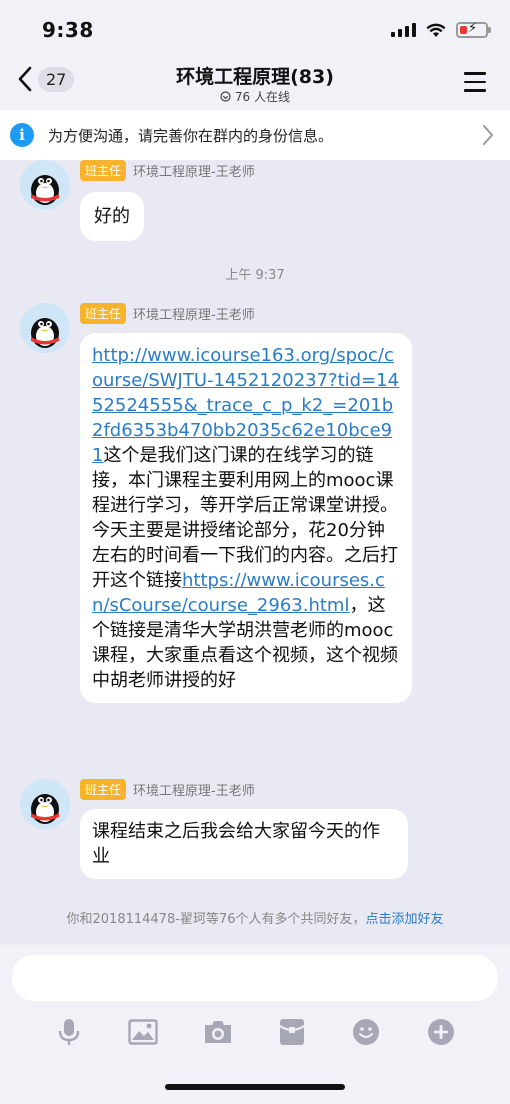  Describe the element at coordinates (216, 919) in the screenshot. I see `common-friends-text: 你和2018114478-翟珂等76个人有多个共同好友，` at that location.